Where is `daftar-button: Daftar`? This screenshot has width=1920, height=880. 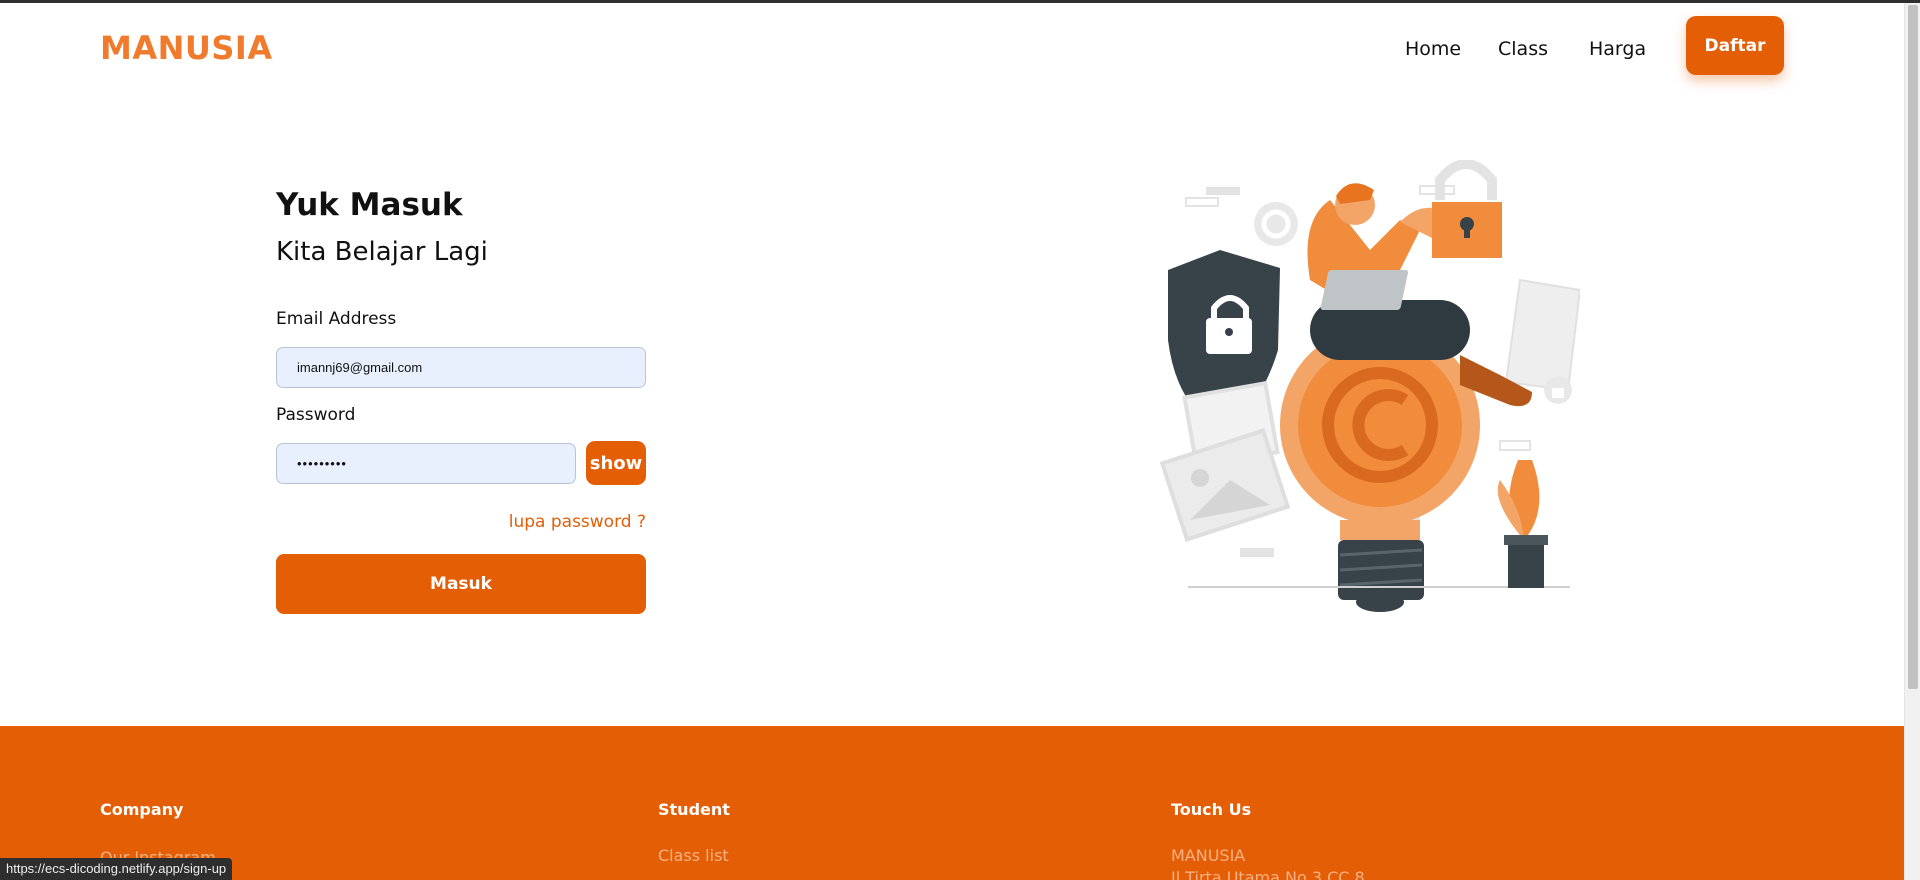
daftar-button: Daftar is located at coordinates (1735, 45).